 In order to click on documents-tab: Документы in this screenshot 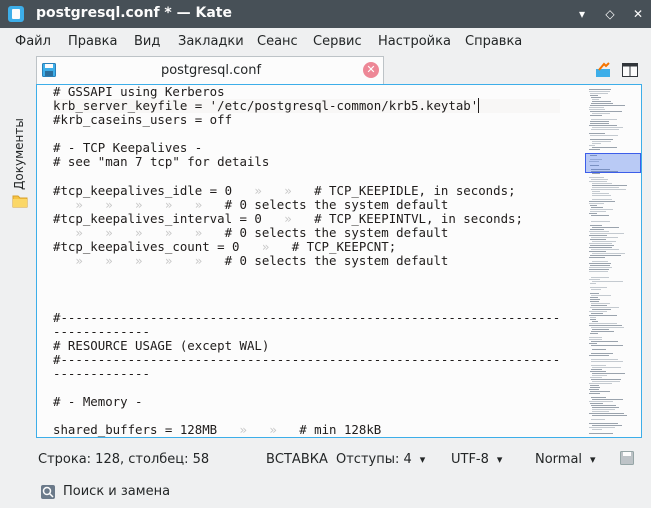, I will do `click(20, 154)`.